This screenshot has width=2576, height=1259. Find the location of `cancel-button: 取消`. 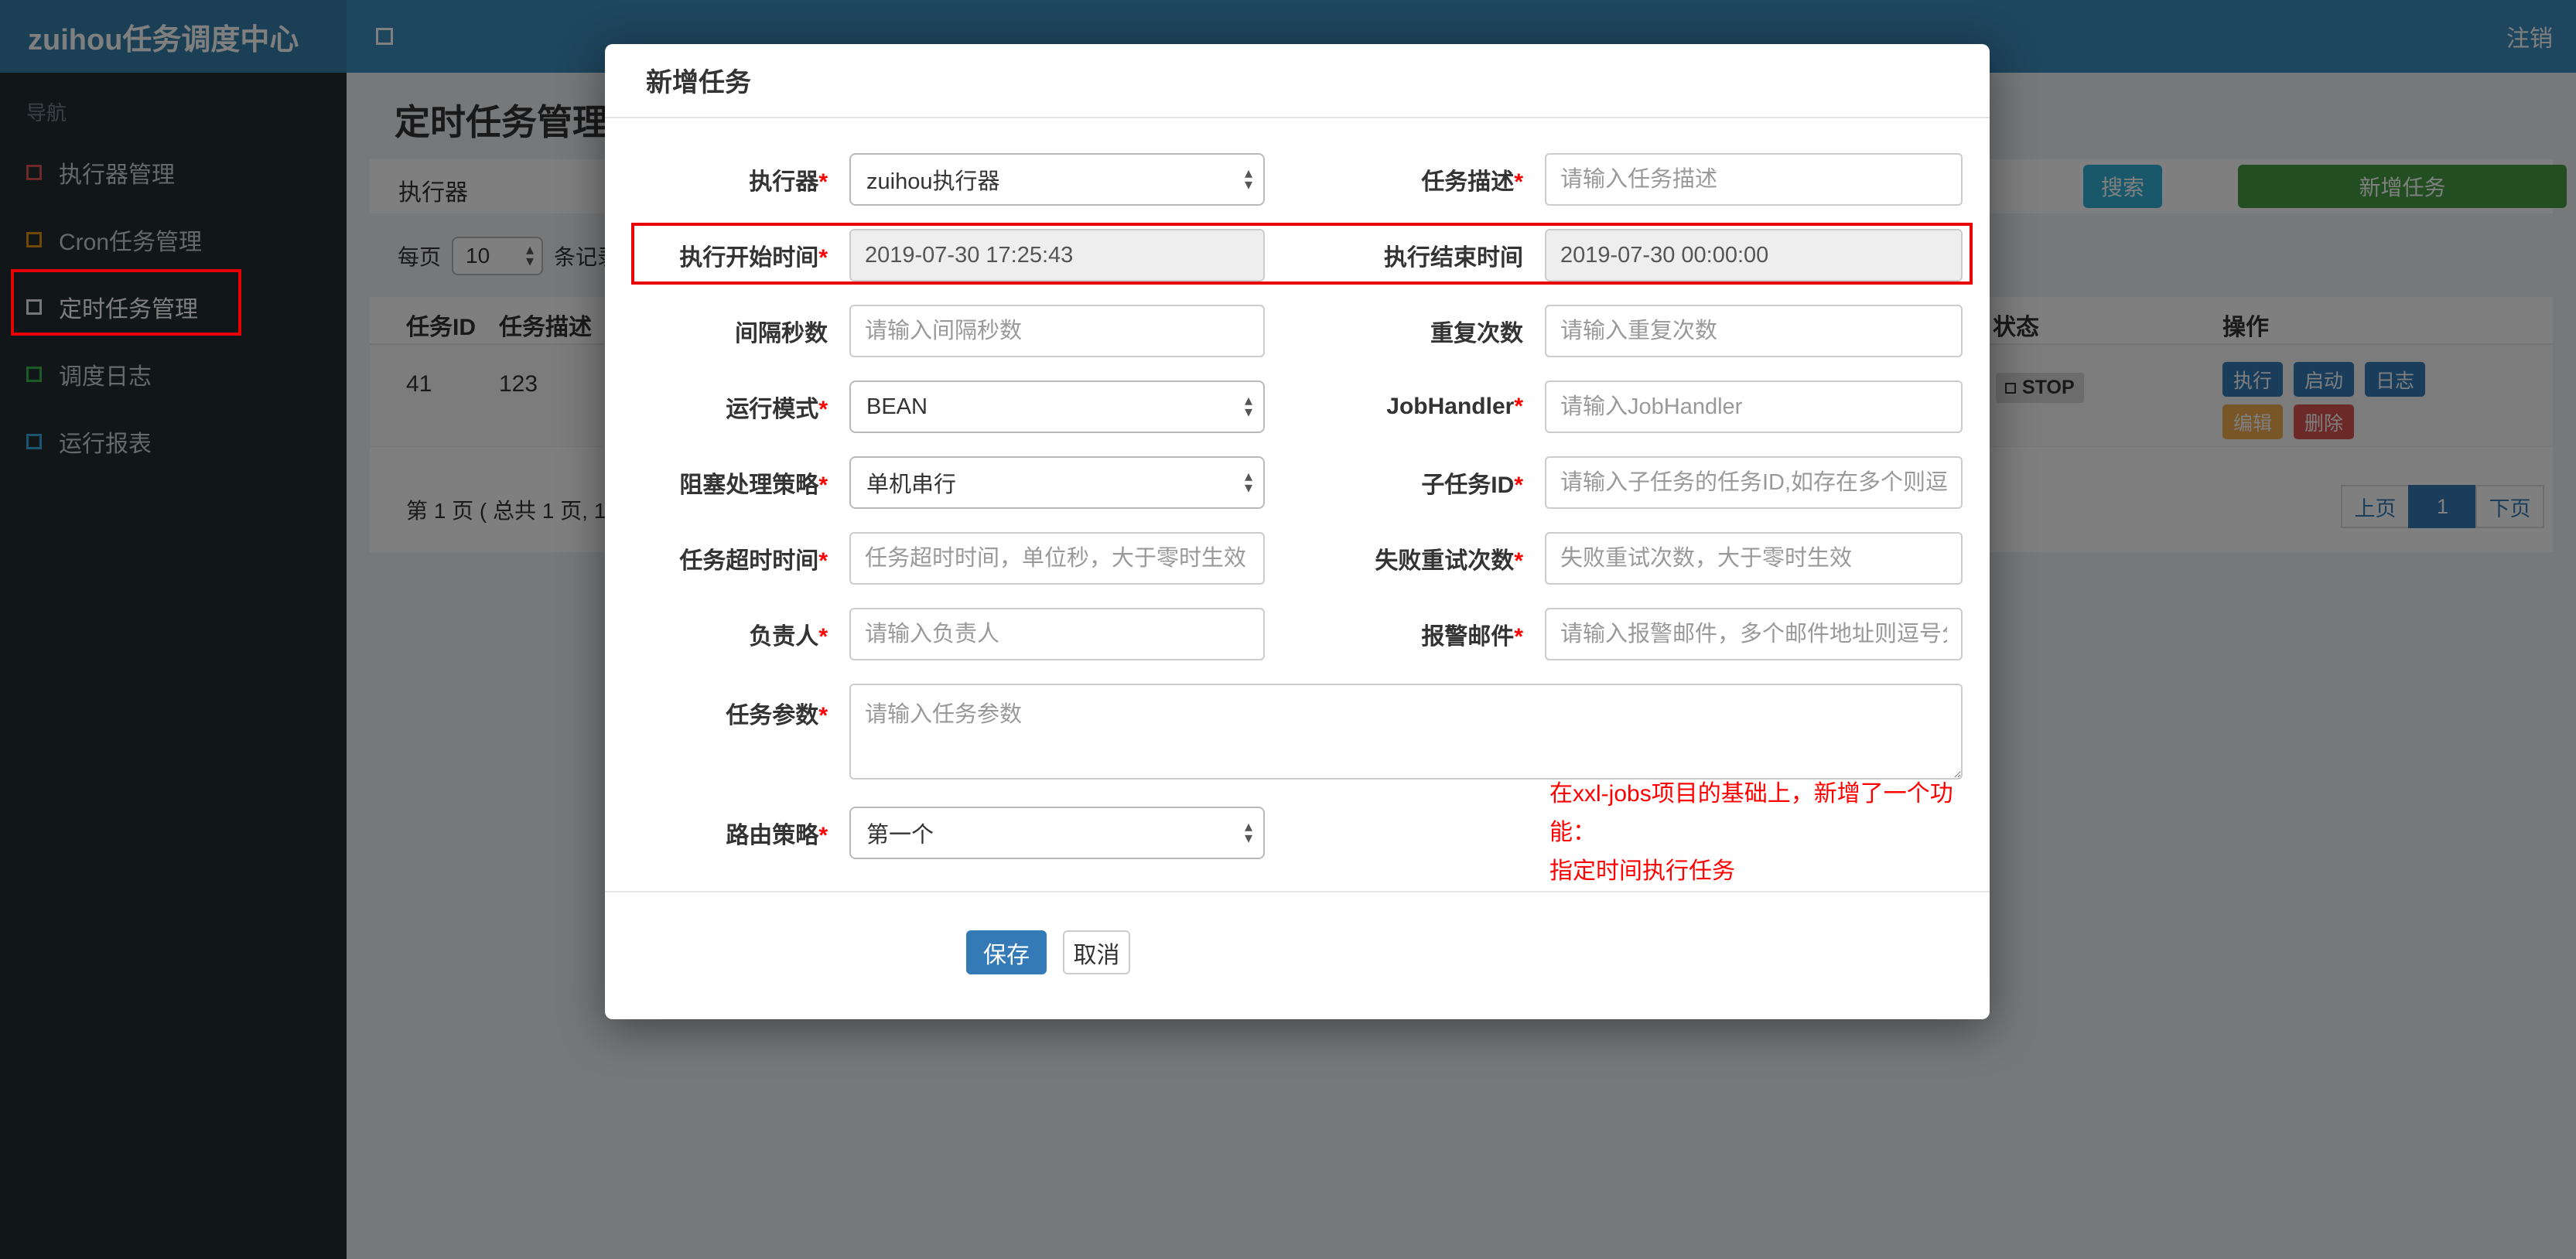

cancel-button: 取消 is located at coordinates (1096, 952).